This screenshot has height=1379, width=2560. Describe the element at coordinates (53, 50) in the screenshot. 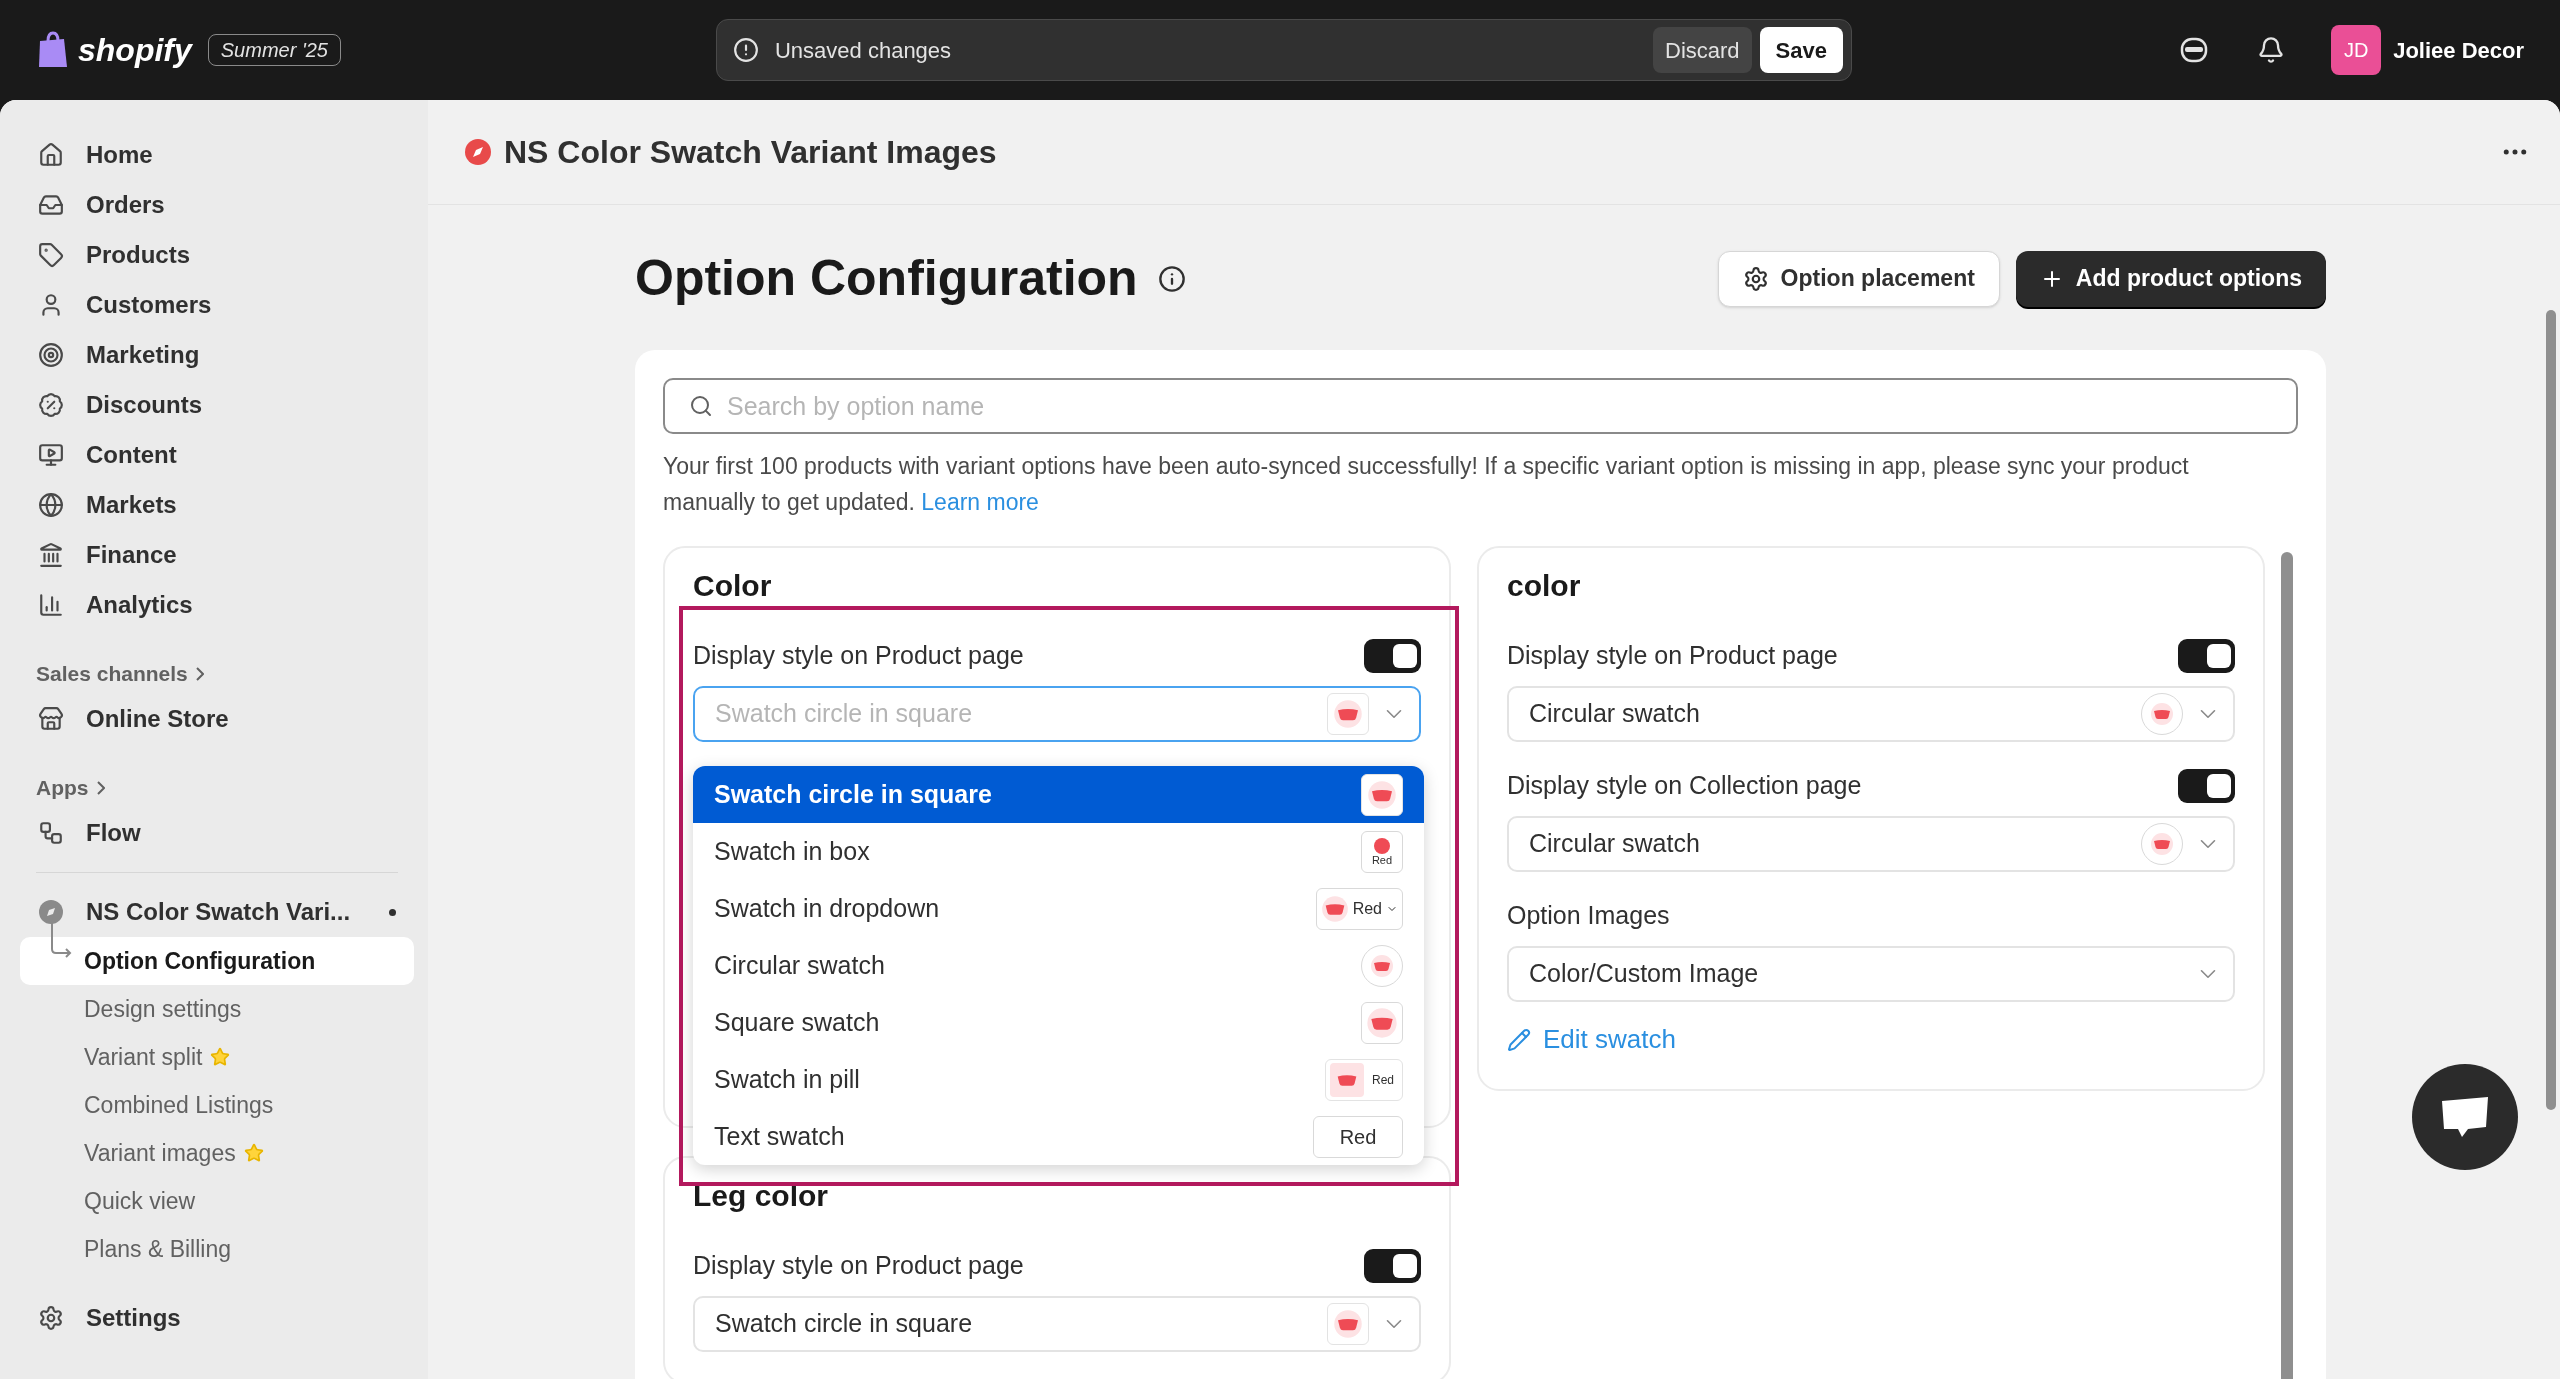

I see `shopping-bag-icon` at that location.